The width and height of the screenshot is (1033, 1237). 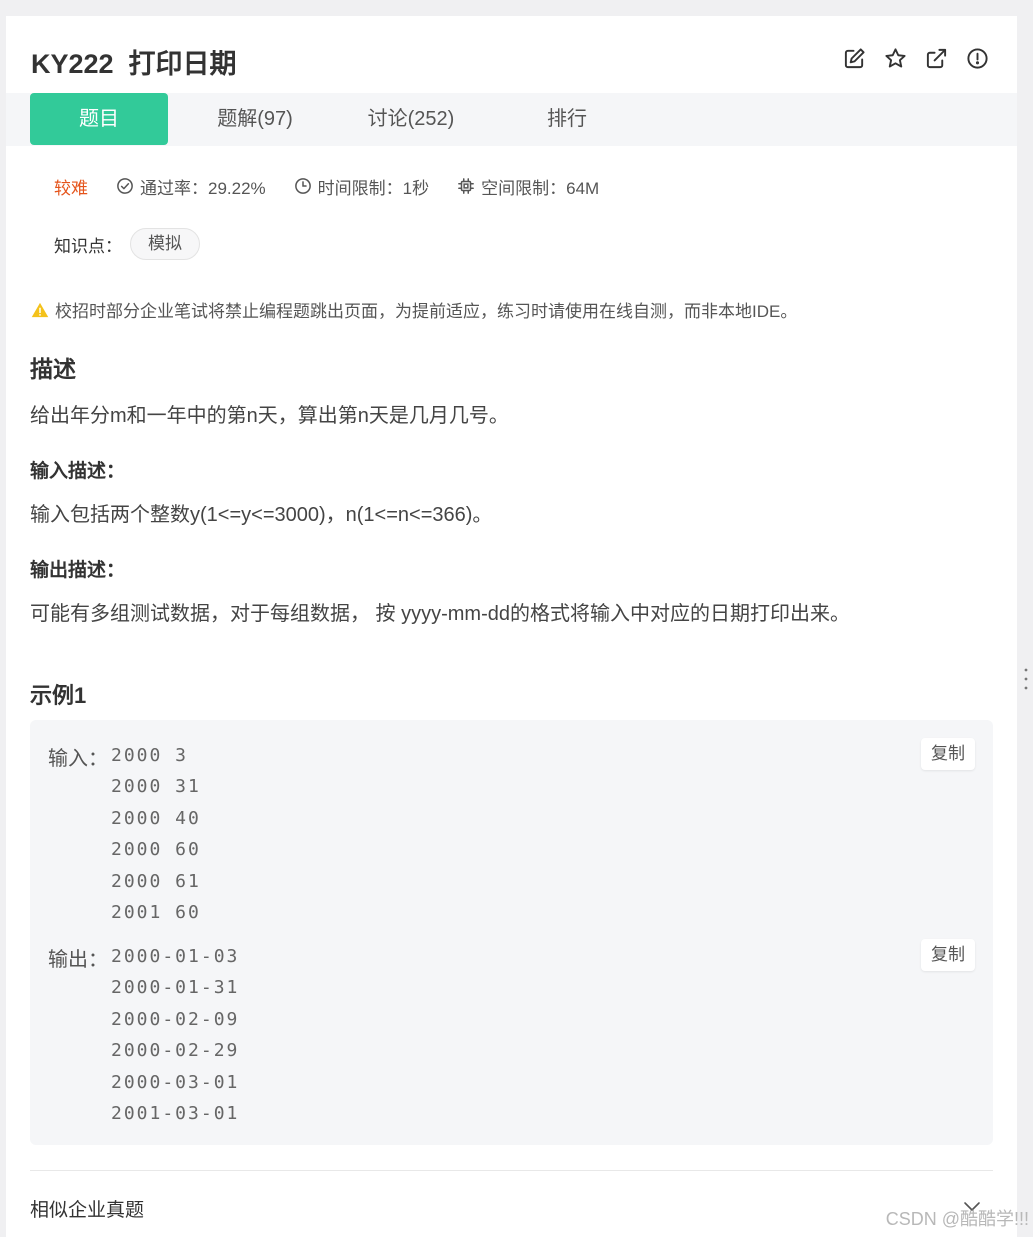 What do you see at coordinates (78, 960) in the screenshot?
I see `example-output-label: 输出：` at bounding box center [78, 960].